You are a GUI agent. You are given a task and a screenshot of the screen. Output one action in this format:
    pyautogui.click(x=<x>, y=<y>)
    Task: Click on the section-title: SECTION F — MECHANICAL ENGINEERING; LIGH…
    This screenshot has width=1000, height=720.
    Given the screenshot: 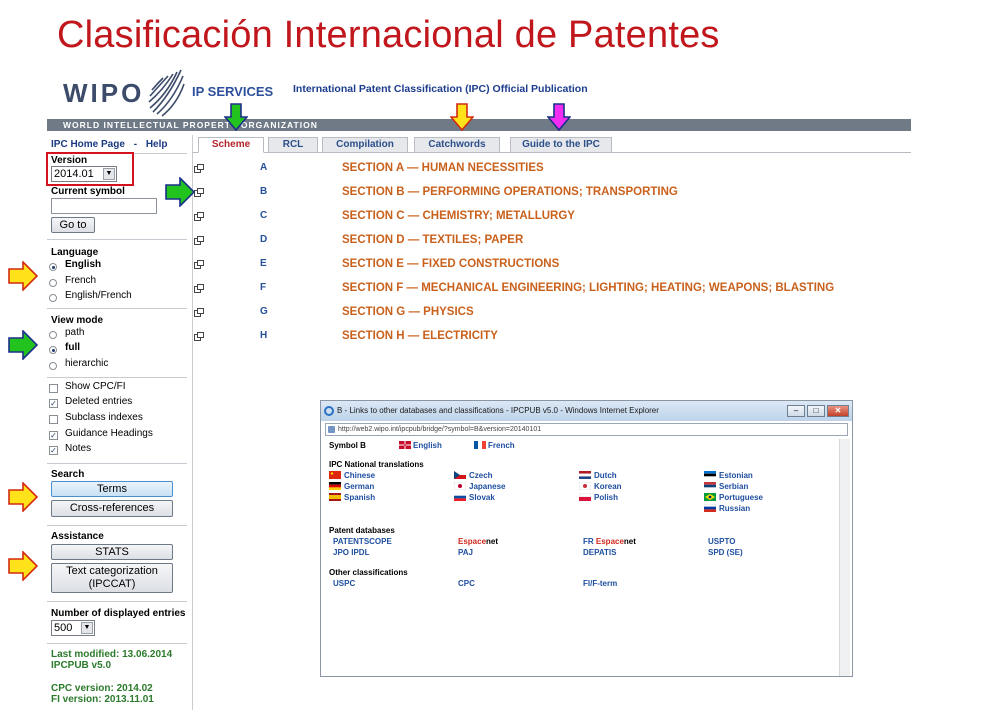 What is the action you would take?
    pyautogui.click(x=588, y=288)
    